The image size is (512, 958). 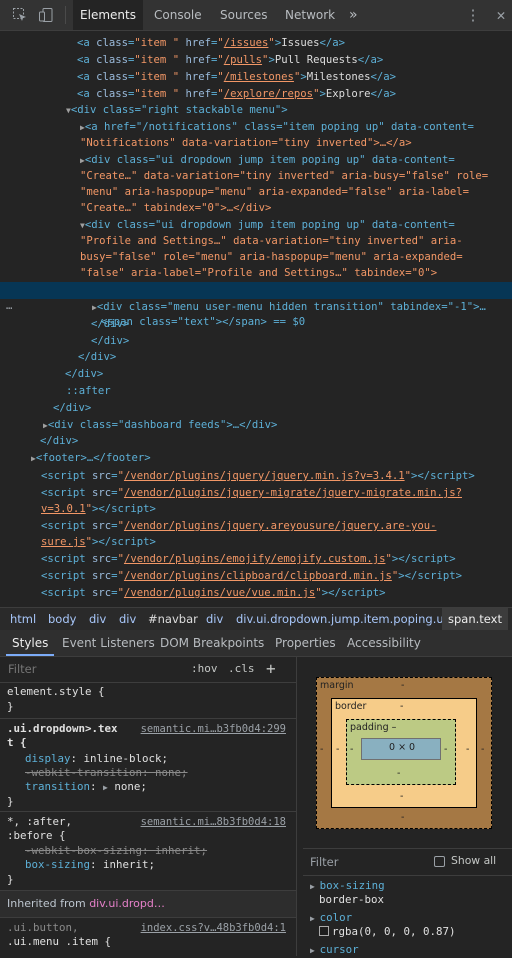 What do you see at coordinates (106, 773) in the screenshot?
I see `prop-webkit-transition: -webkit-transition: none;` at bounding box center [106, 773].